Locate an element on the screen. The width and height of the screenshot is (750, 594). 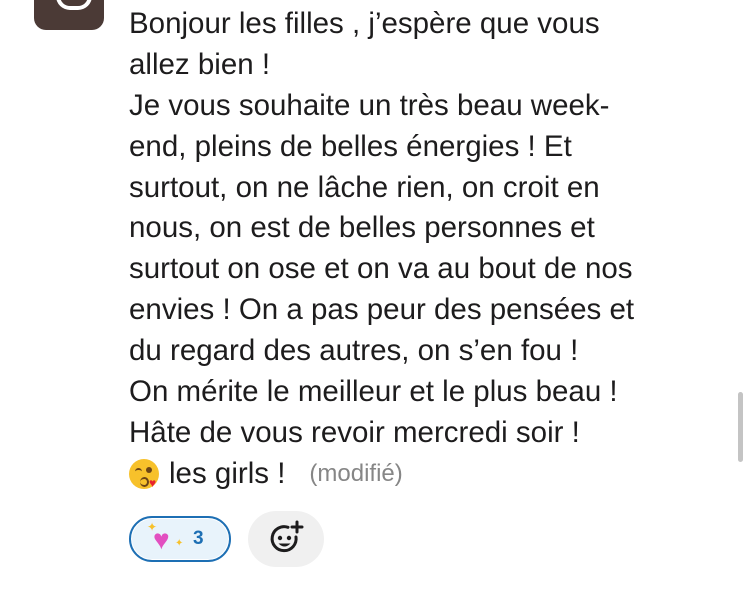
message-line: Bonjour les filles , j’espère que vous is located at coordinates (364, 23).